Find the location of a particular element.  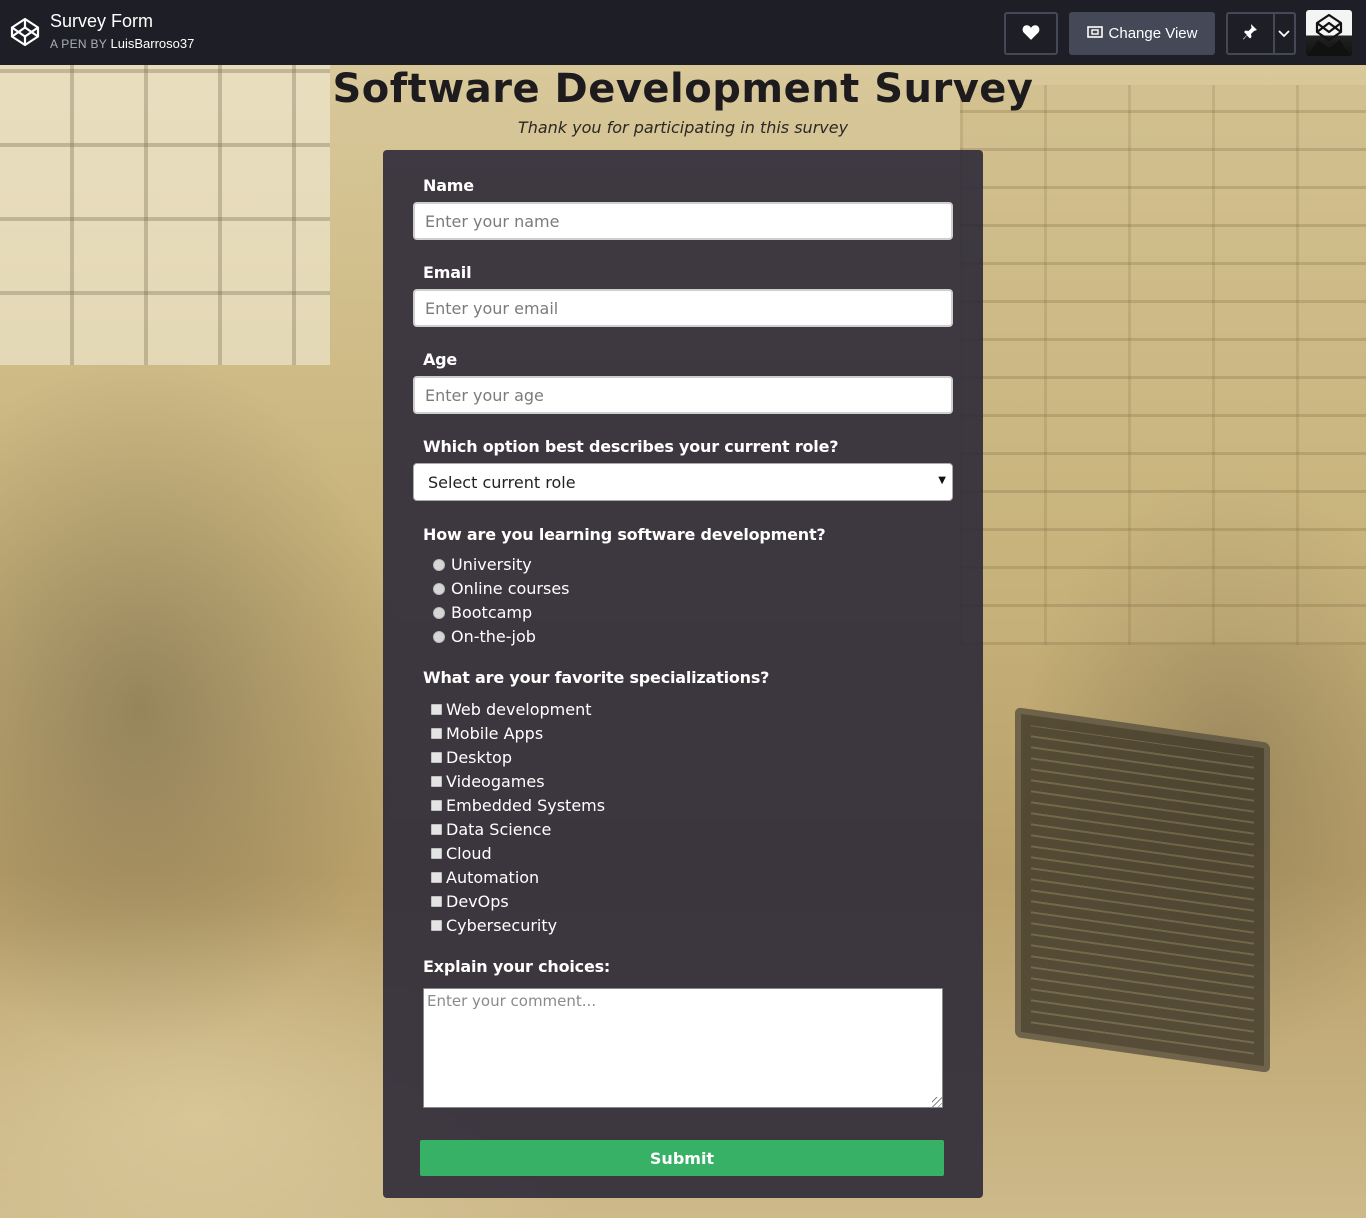

learning-option-on-the-job: On-the-job is located at coordinates (484, 636).